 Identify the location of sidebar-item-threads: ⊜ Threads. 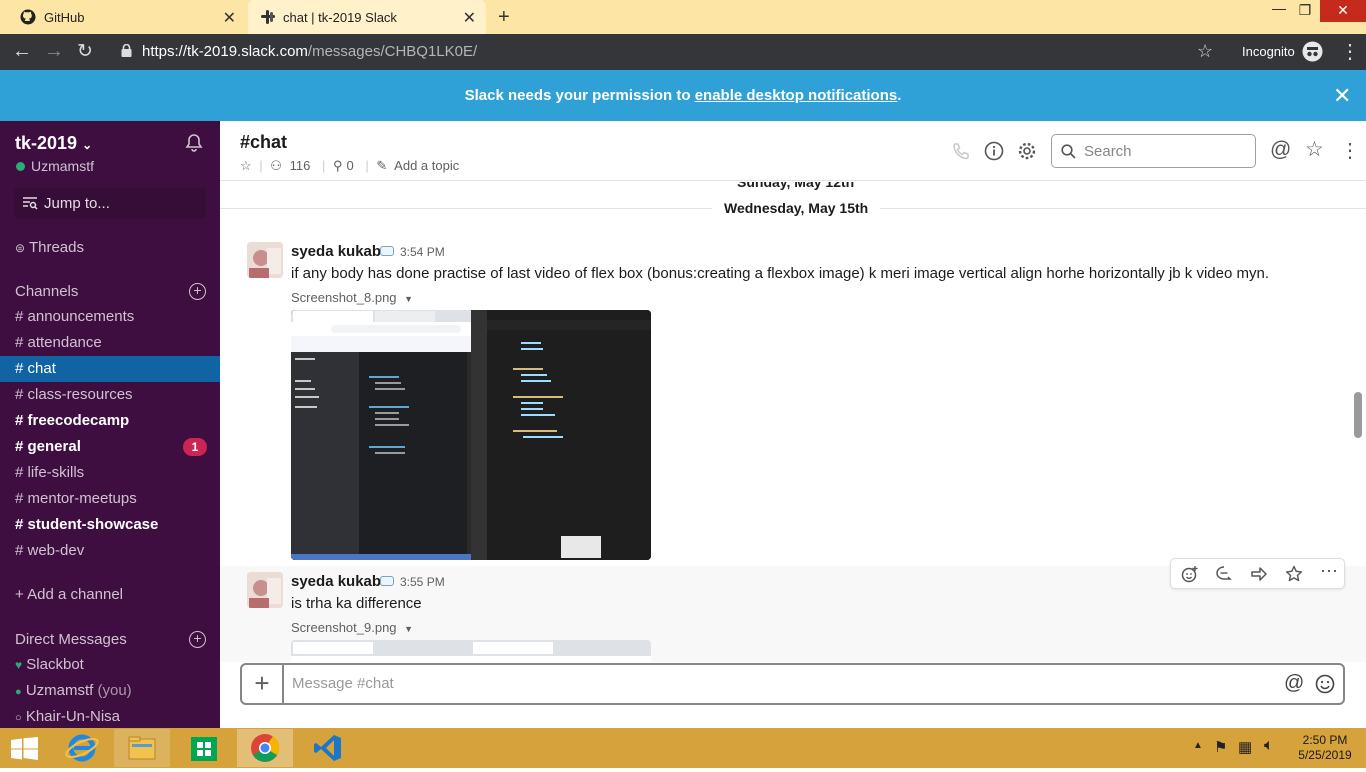
(110, 248).